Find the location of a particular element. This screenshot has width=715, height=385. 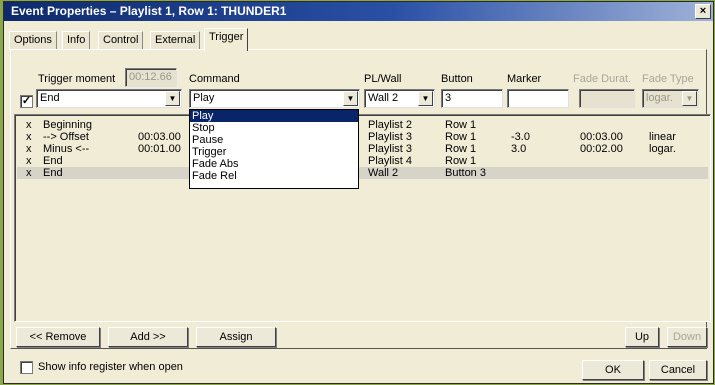

show-info-checkbox is located at coordinates (26, 367).